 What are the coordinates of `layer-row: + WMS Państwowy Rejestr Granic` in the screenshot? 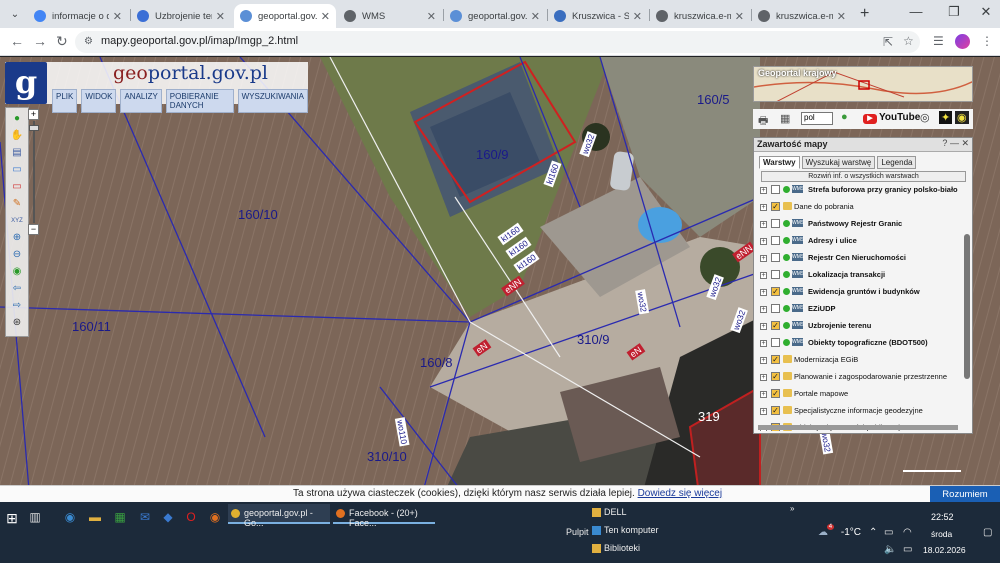 It's located at (861, 226).